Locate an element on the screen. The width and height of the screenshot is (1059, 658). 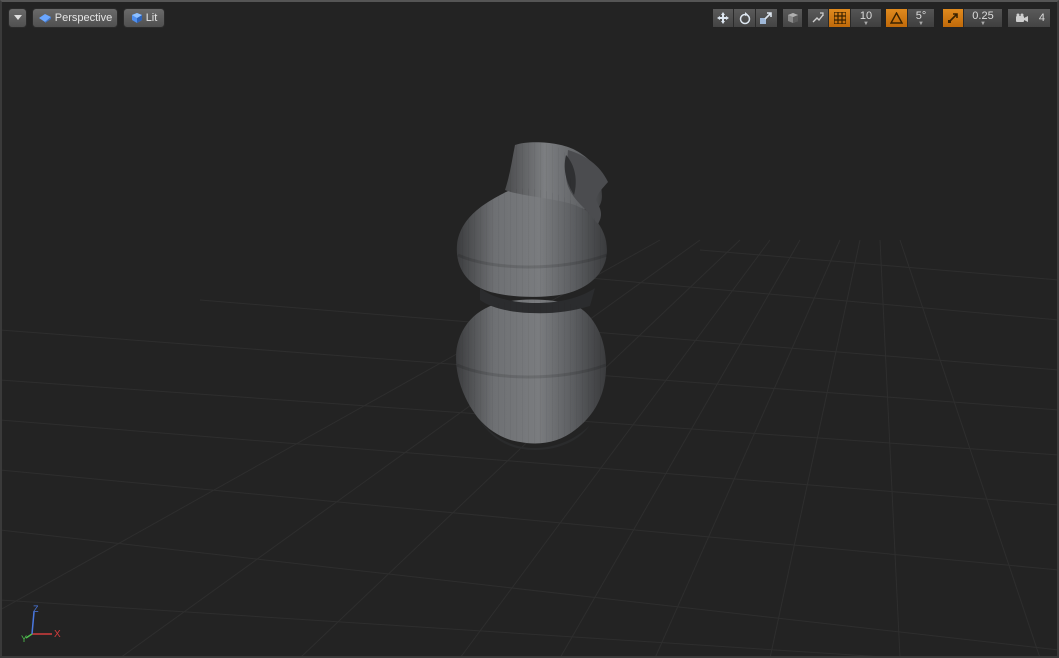
rotate-tool is located at coordinates (745, 18).